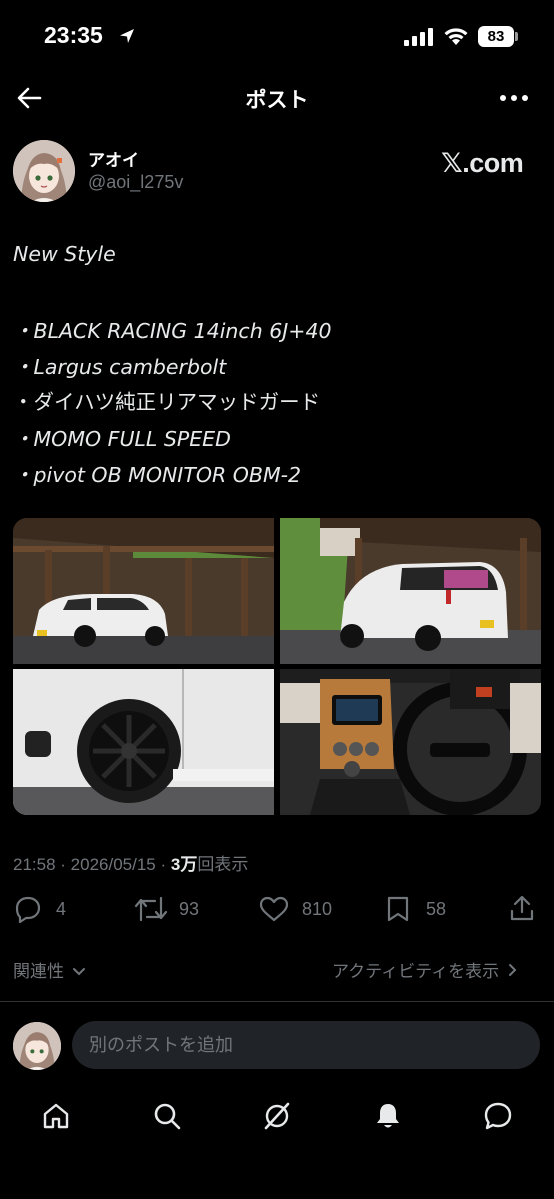  What do you see at coordinates (157, 475) in the screenshot?
I see `post-line: ・pivot OB MONITOR OBM-2` at bounding box center [157, 475].